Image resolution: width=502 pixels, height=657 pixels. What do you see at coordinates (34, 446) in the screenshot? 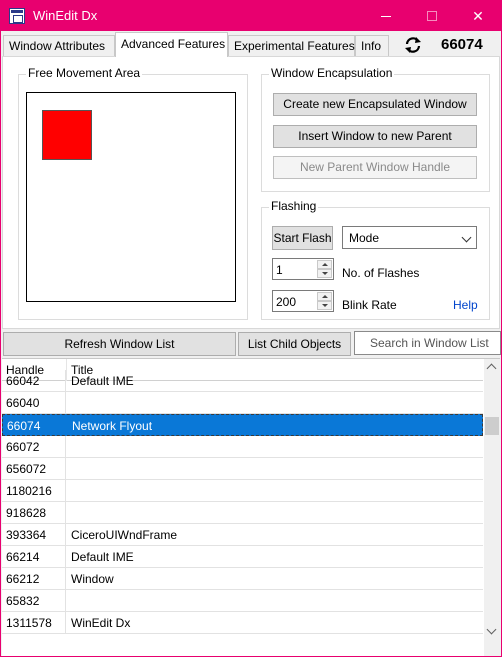
I see `handle-cell: 66072` at bounding box center [34, 446].